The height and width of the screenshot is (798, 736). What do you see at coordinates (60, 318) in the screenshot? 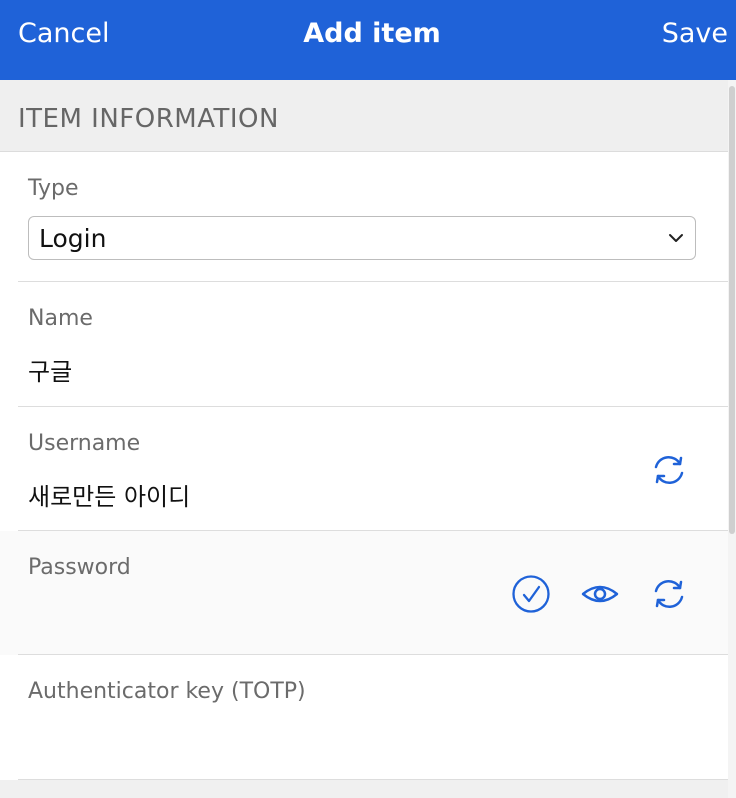
I see `name-label: Name` at bounding box center [60, 318].